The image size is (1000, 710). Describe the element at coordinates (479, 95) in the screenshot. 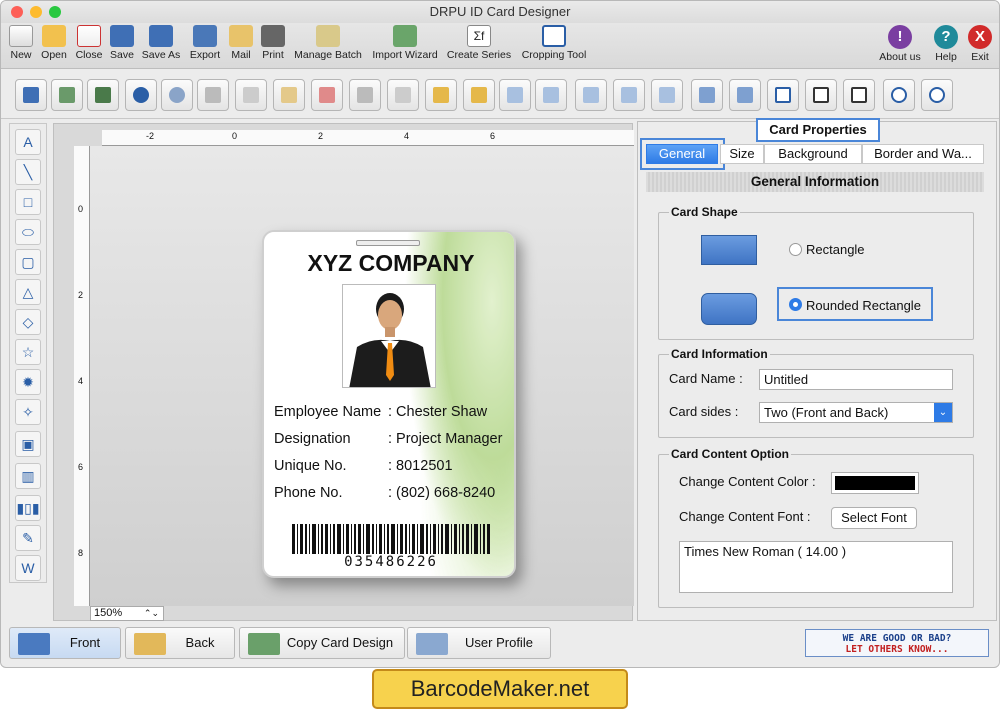

I see `unlock-button` at that location.